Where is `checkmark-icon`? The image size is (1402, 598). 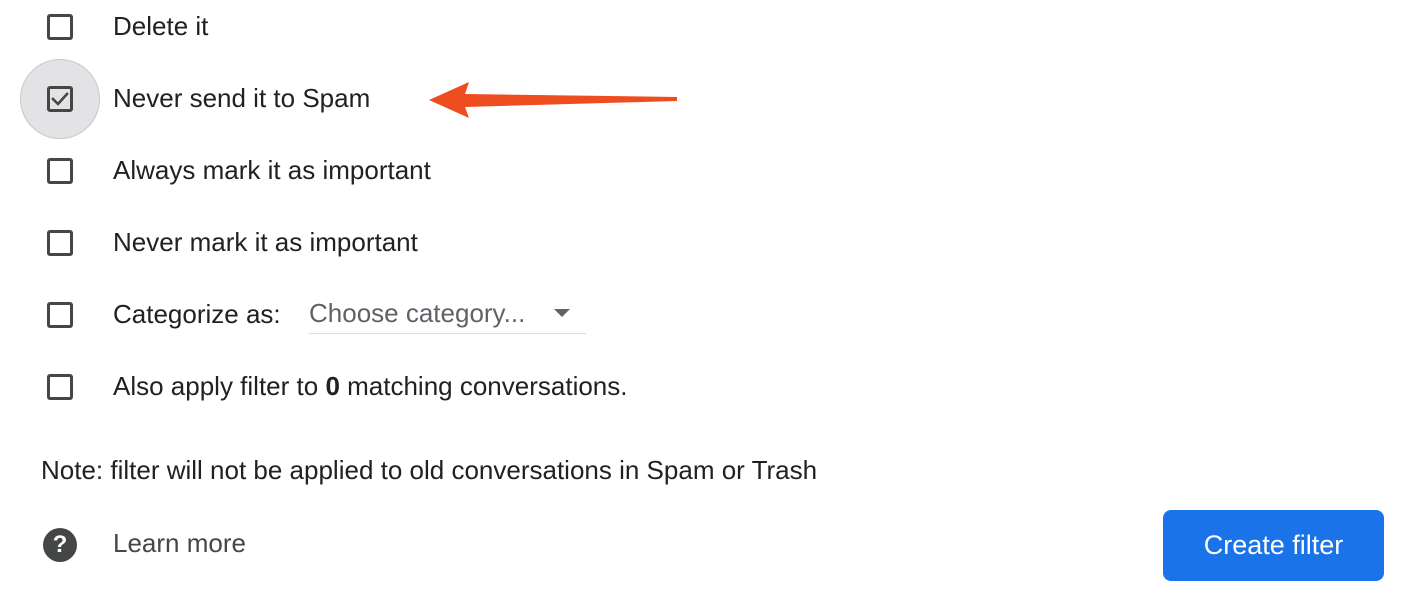
checkmark-icon is located at coordinates (60, 99).